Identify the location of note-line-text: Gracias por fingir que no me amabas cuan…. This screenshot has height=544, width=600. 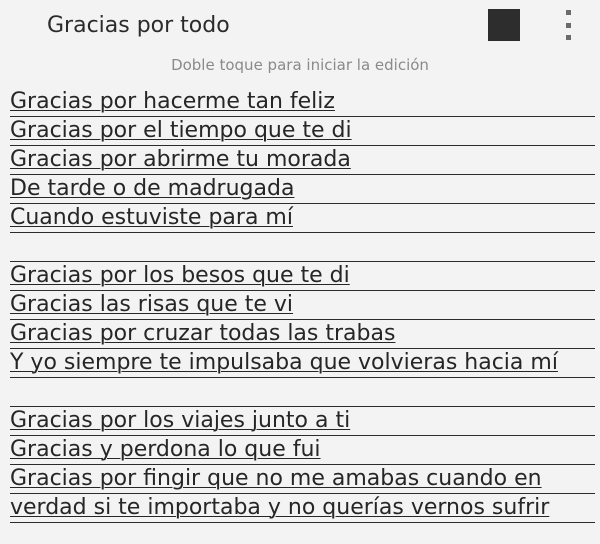
(276, 478).